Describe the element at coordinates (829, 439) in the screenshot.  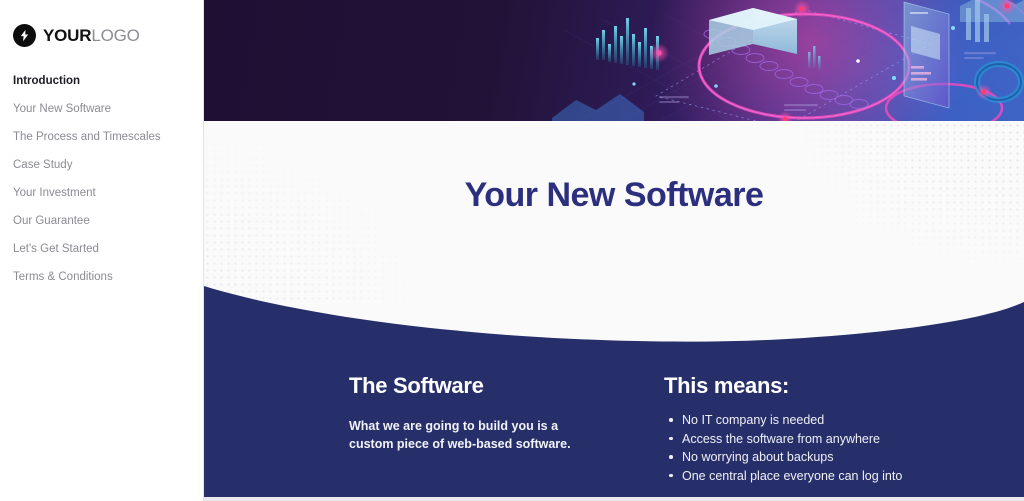
I see `list-item: Access the software from anywhere` at that location.